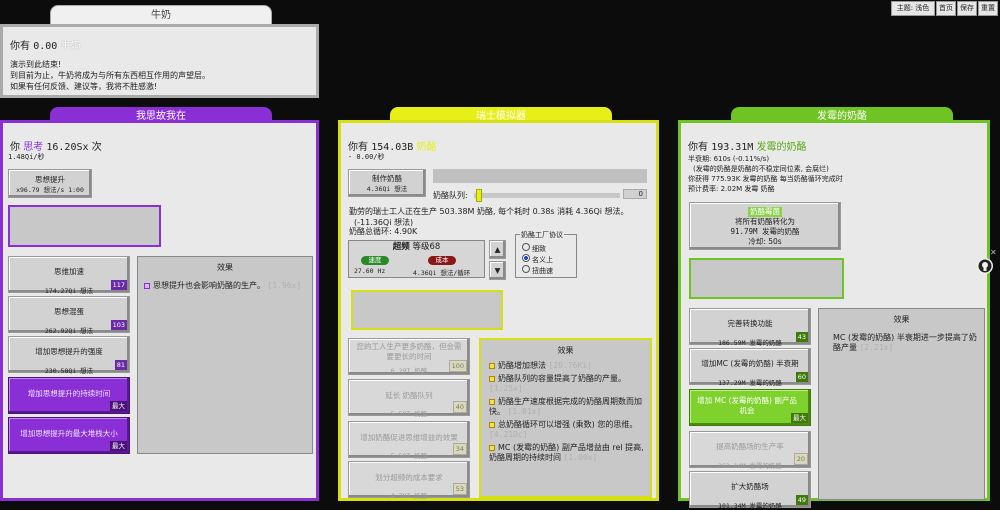 The width and height of the screenshot is (1000, 510). What do you see at coordinates (901, 404) in the screenshot?
I see `moldy-effect-box: 效果 MC (发霉的奶酪) 半衰期进一步提高了奶酪产量 [2.21x]` at bounding box center [901, 404].